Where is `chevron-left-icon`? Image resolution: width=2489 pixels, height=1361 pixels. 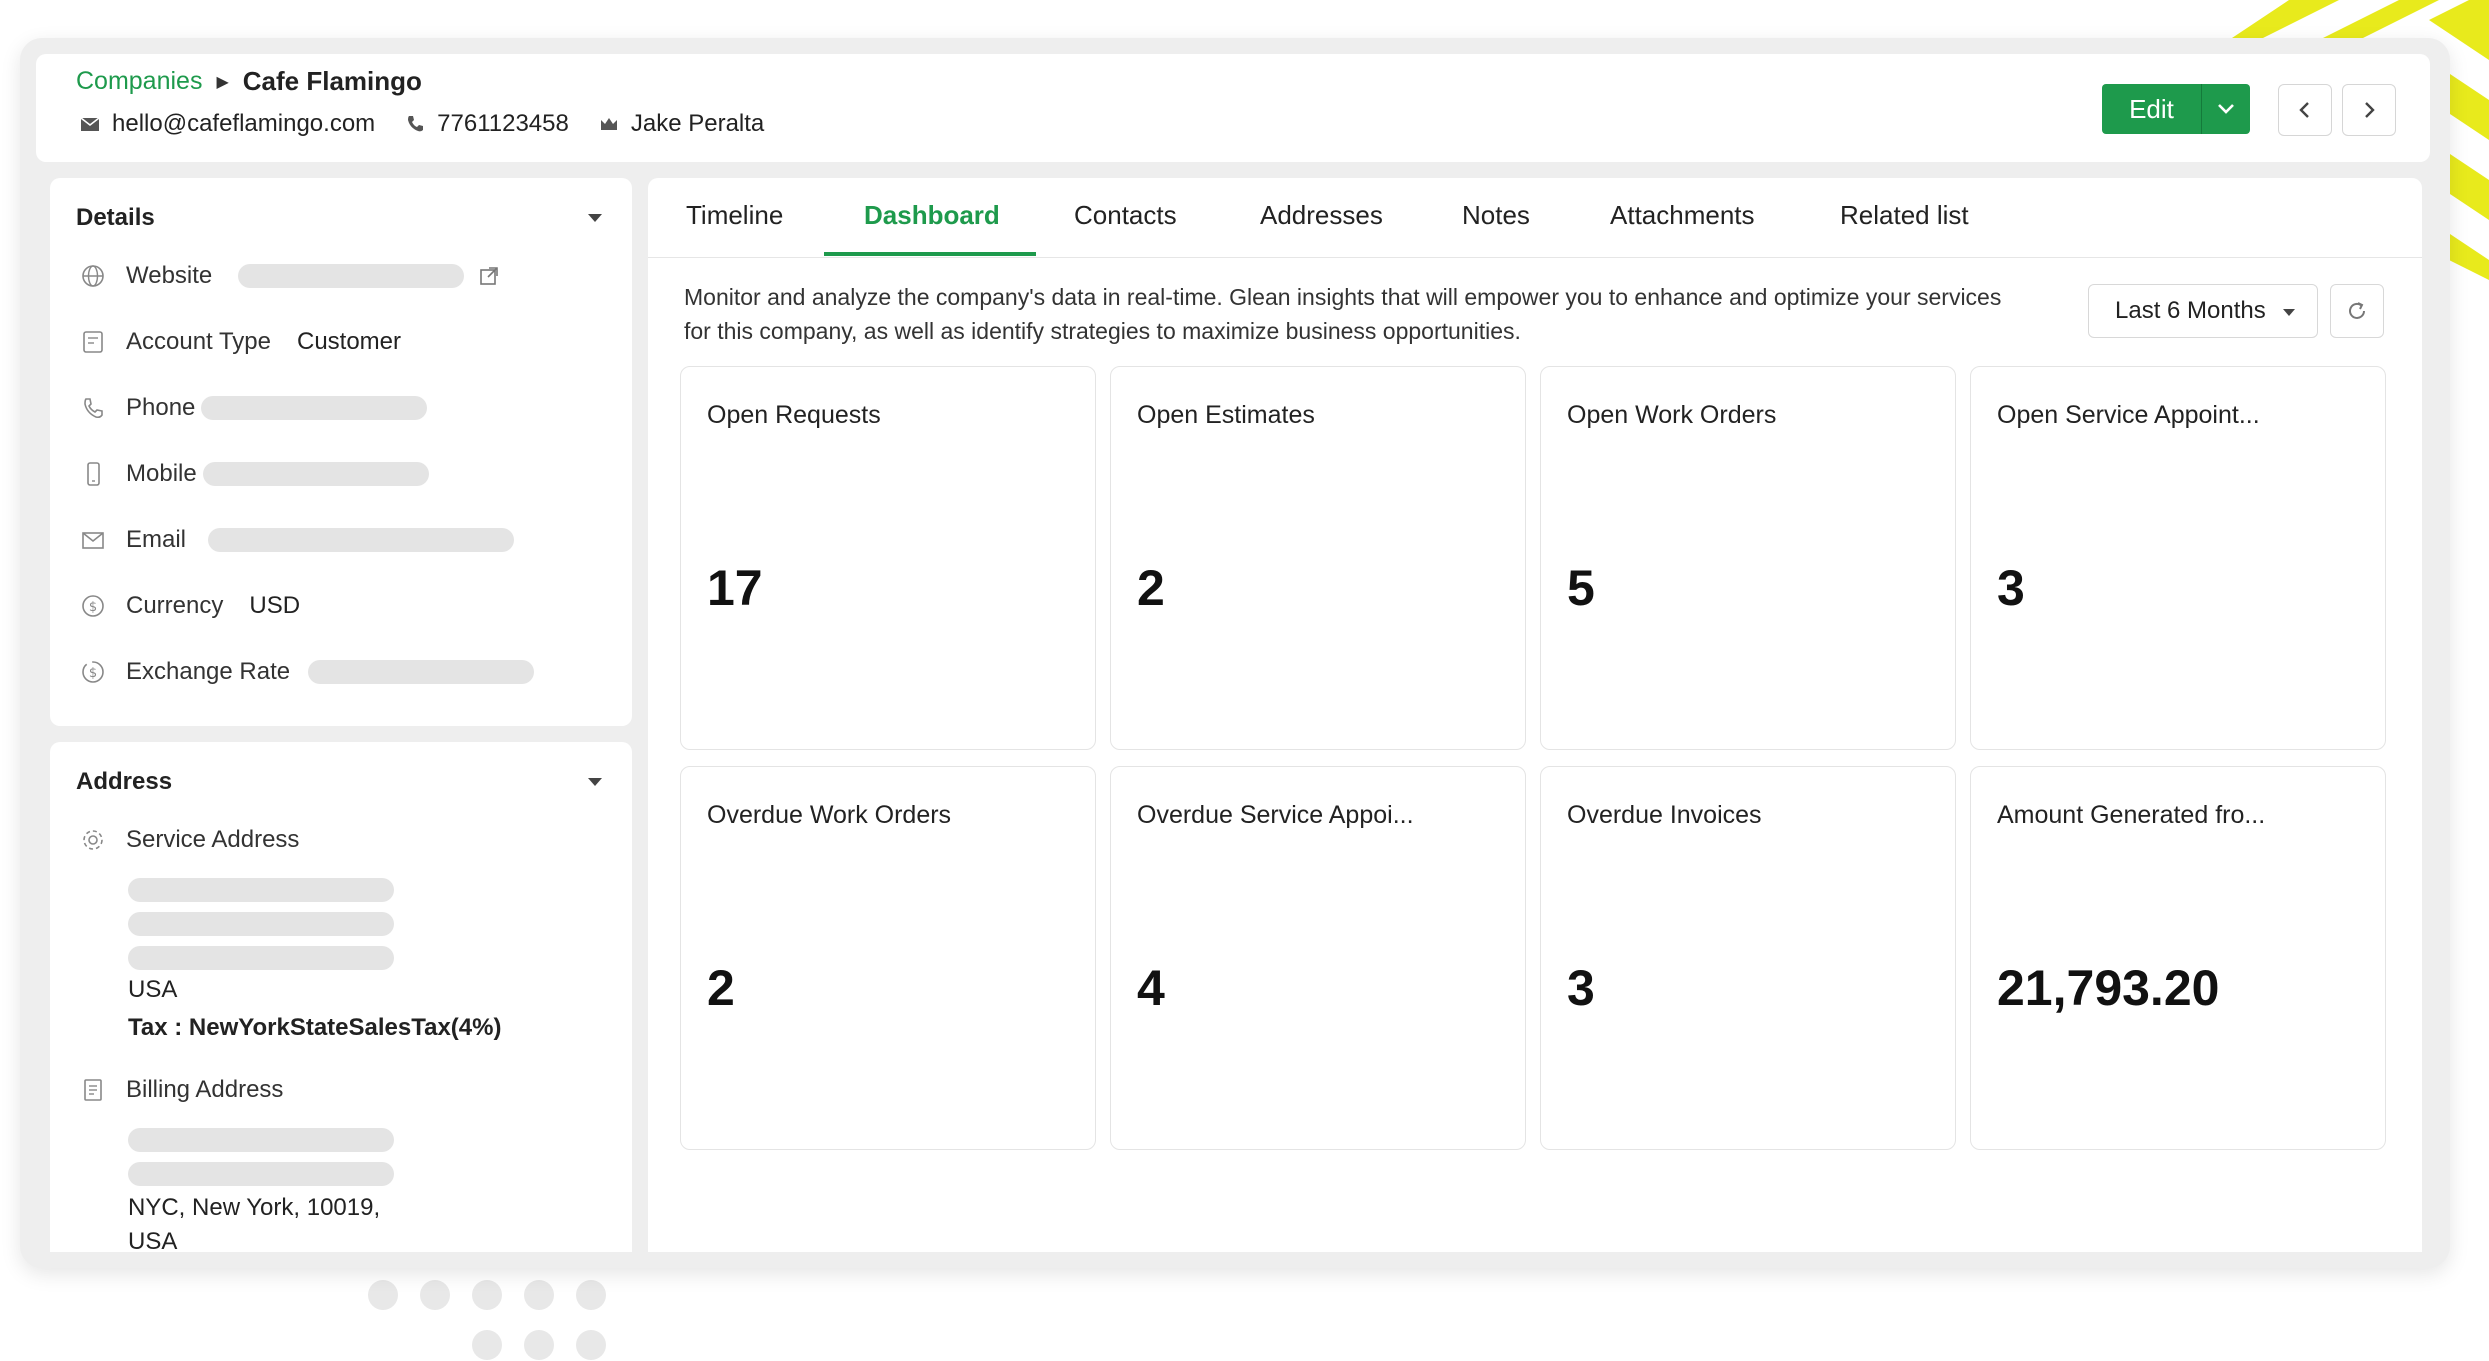 chevron-left-icon is located at coordinates (2304, 110).